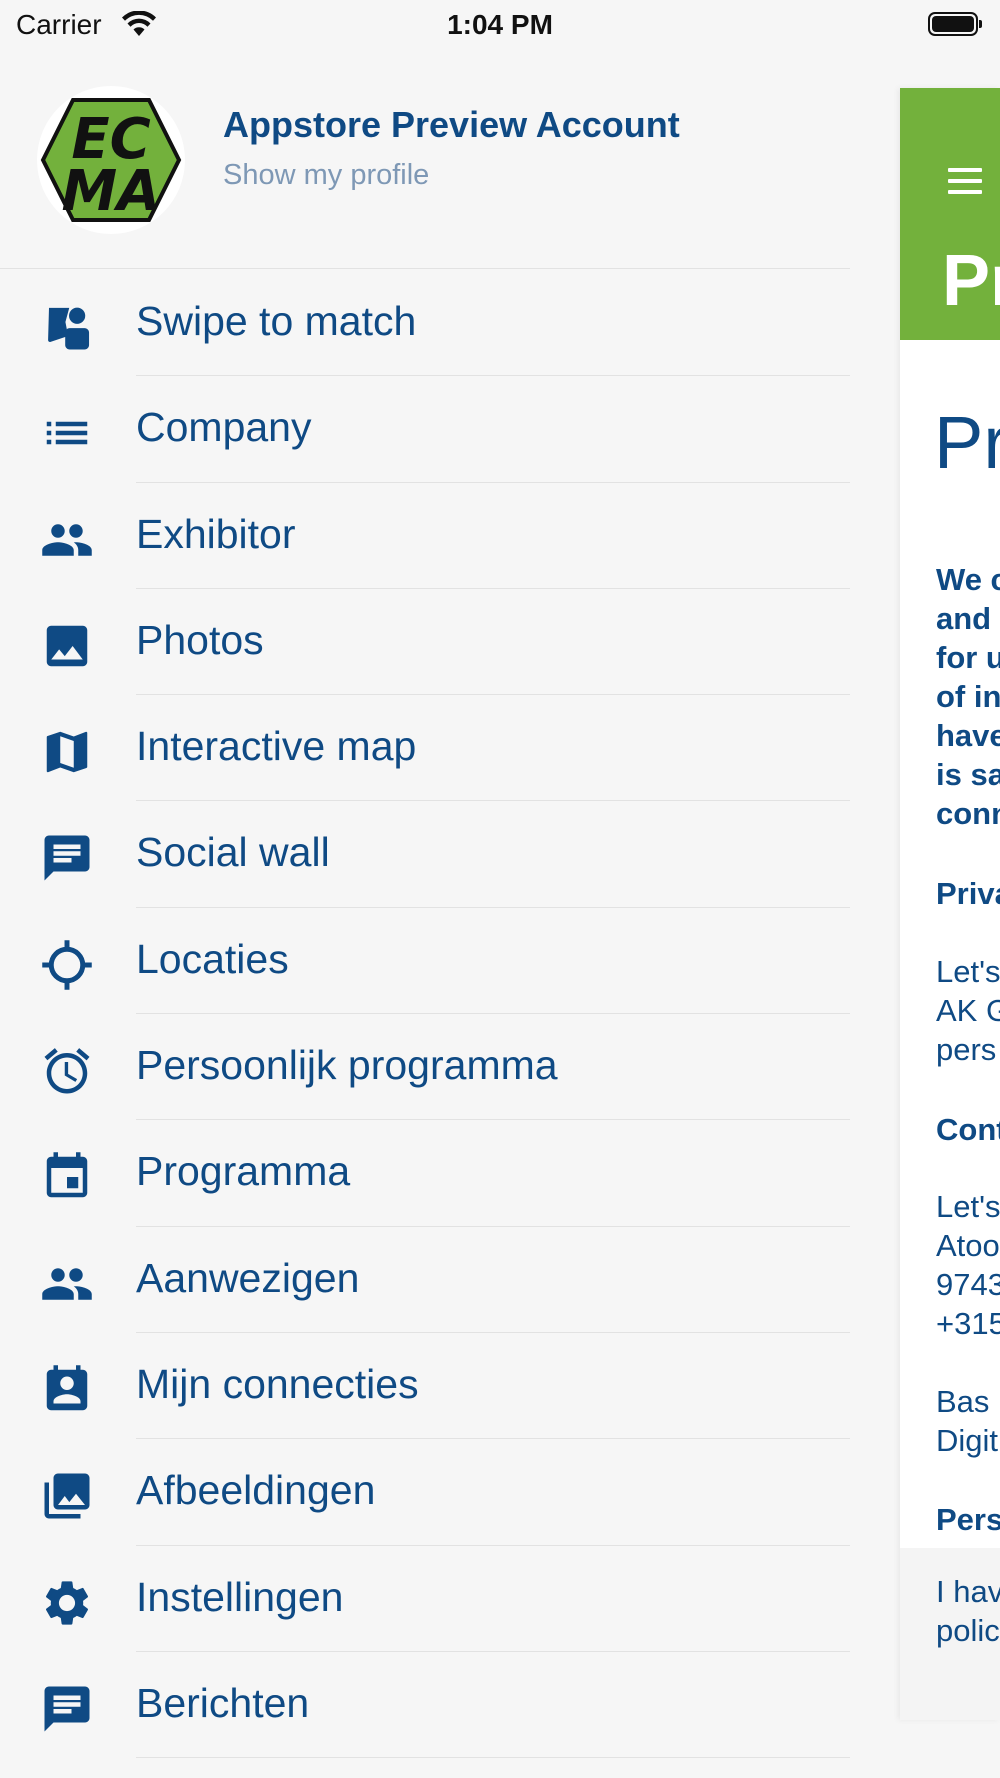 The image size is (1000, 1778). Describe the element at coordinates (347, 1065) in the screenshot. I see `menu-item-label: Persoonlijk programma` at that location.